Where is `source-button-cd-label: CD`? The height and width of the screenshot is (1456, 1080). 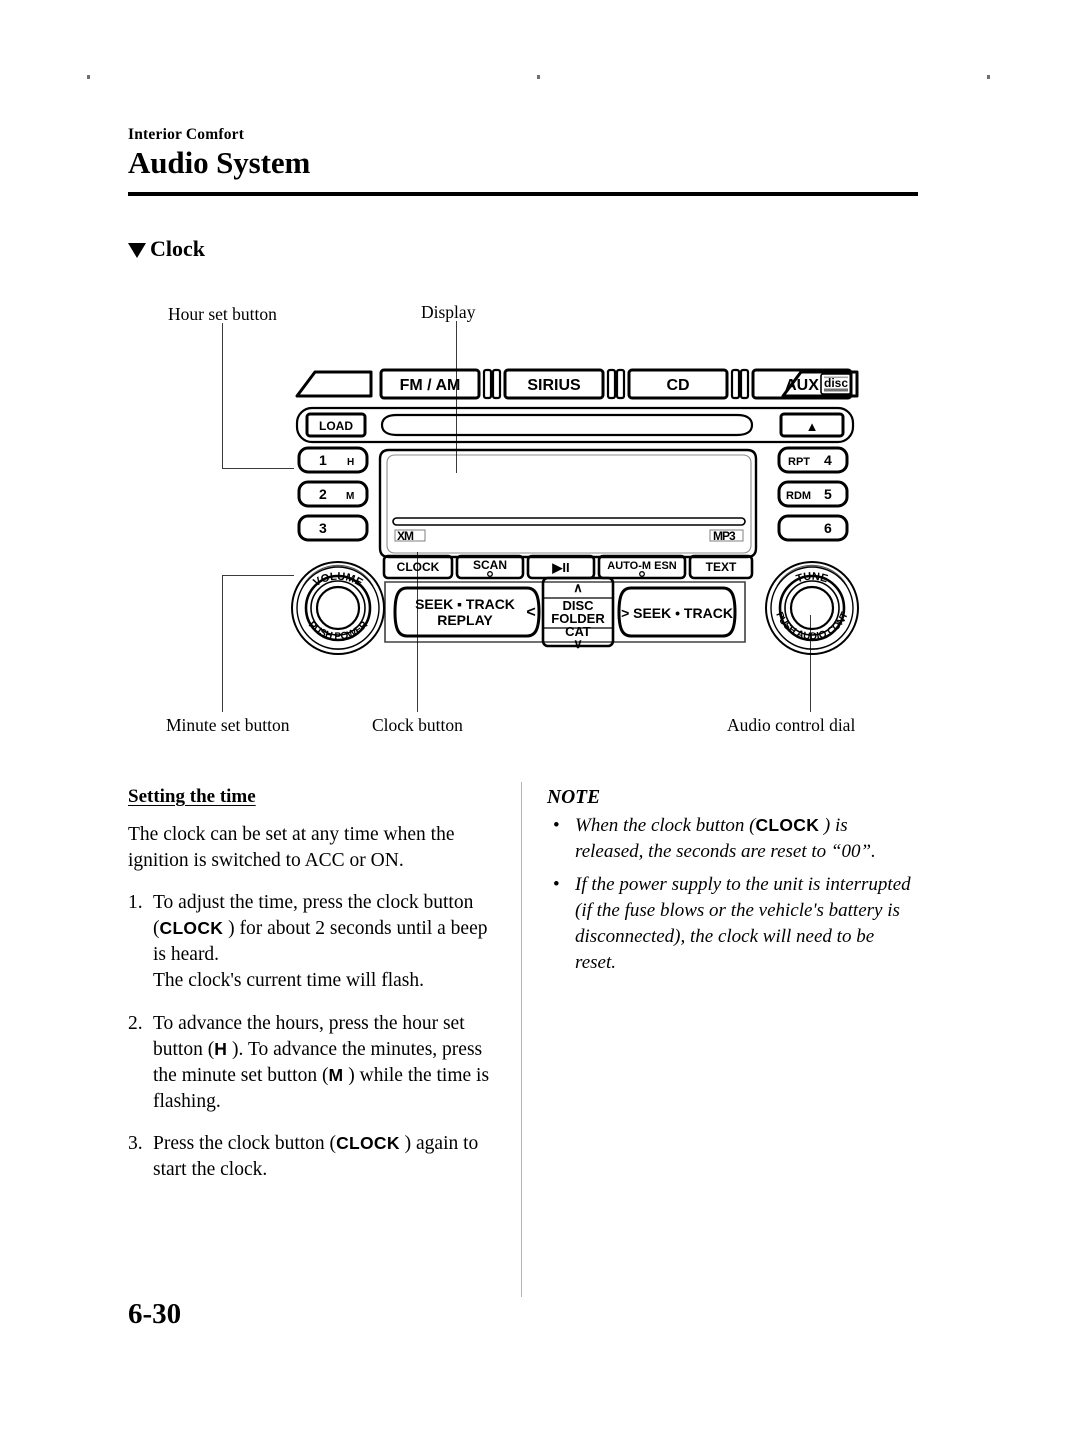 source-button-cd-label: CD is located at coordinates (677, 385).